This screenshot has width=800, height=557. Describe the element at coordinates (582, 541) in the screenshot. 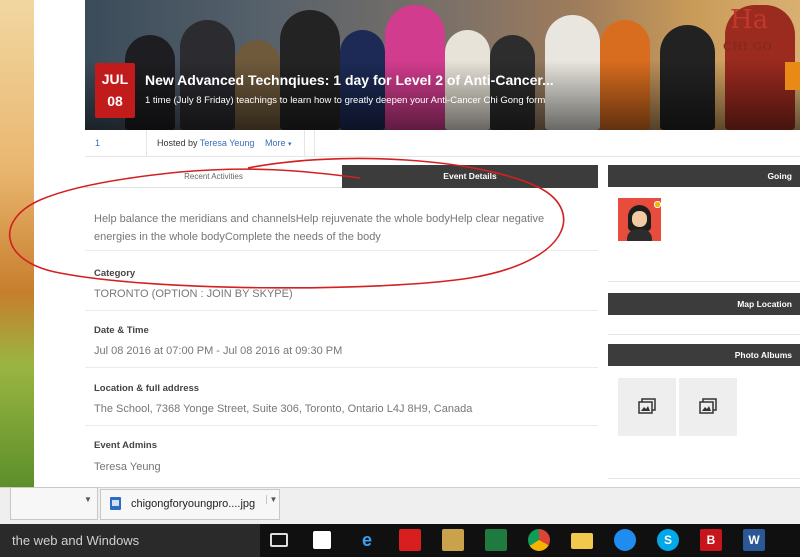

I see `folder-icon` at that location.